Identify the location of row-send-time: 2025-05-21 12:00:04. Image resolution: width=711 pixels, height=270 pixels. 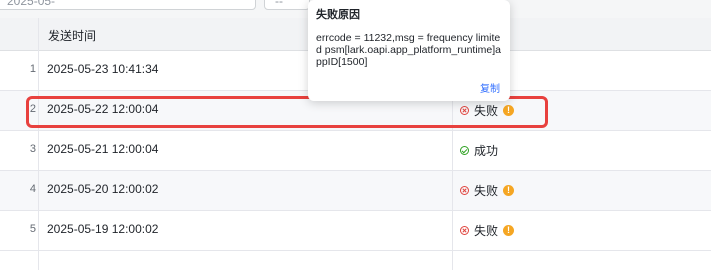
(103, 149).